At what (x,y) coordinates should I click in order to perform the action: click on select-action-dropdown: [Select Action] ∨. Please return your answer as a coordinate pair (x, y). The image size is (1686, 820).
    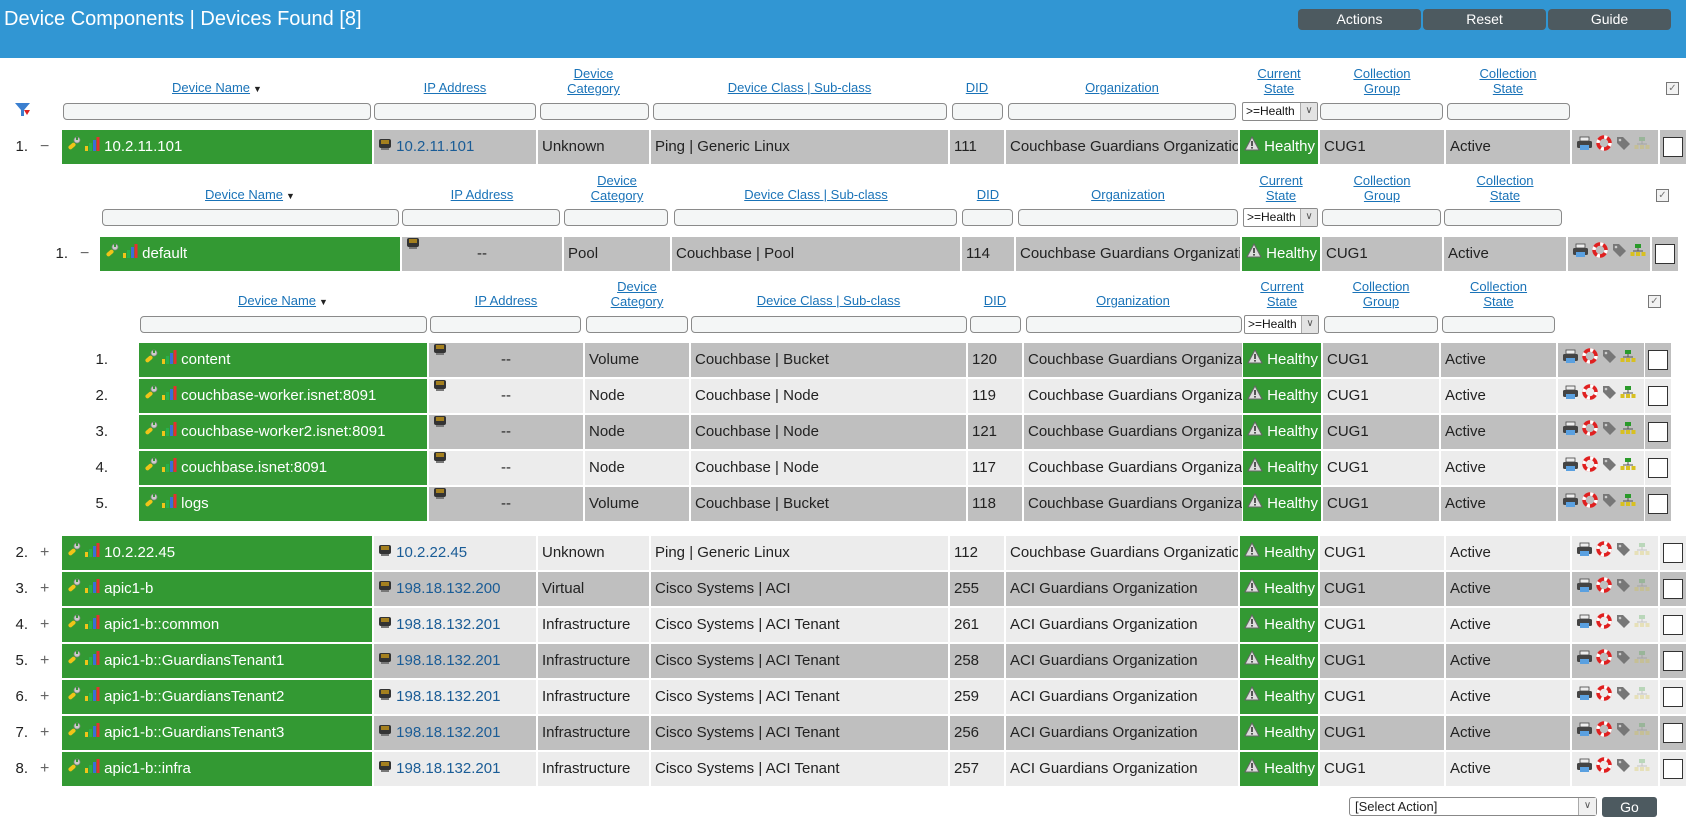
    Looking at the image, I should click on (1473, 806).